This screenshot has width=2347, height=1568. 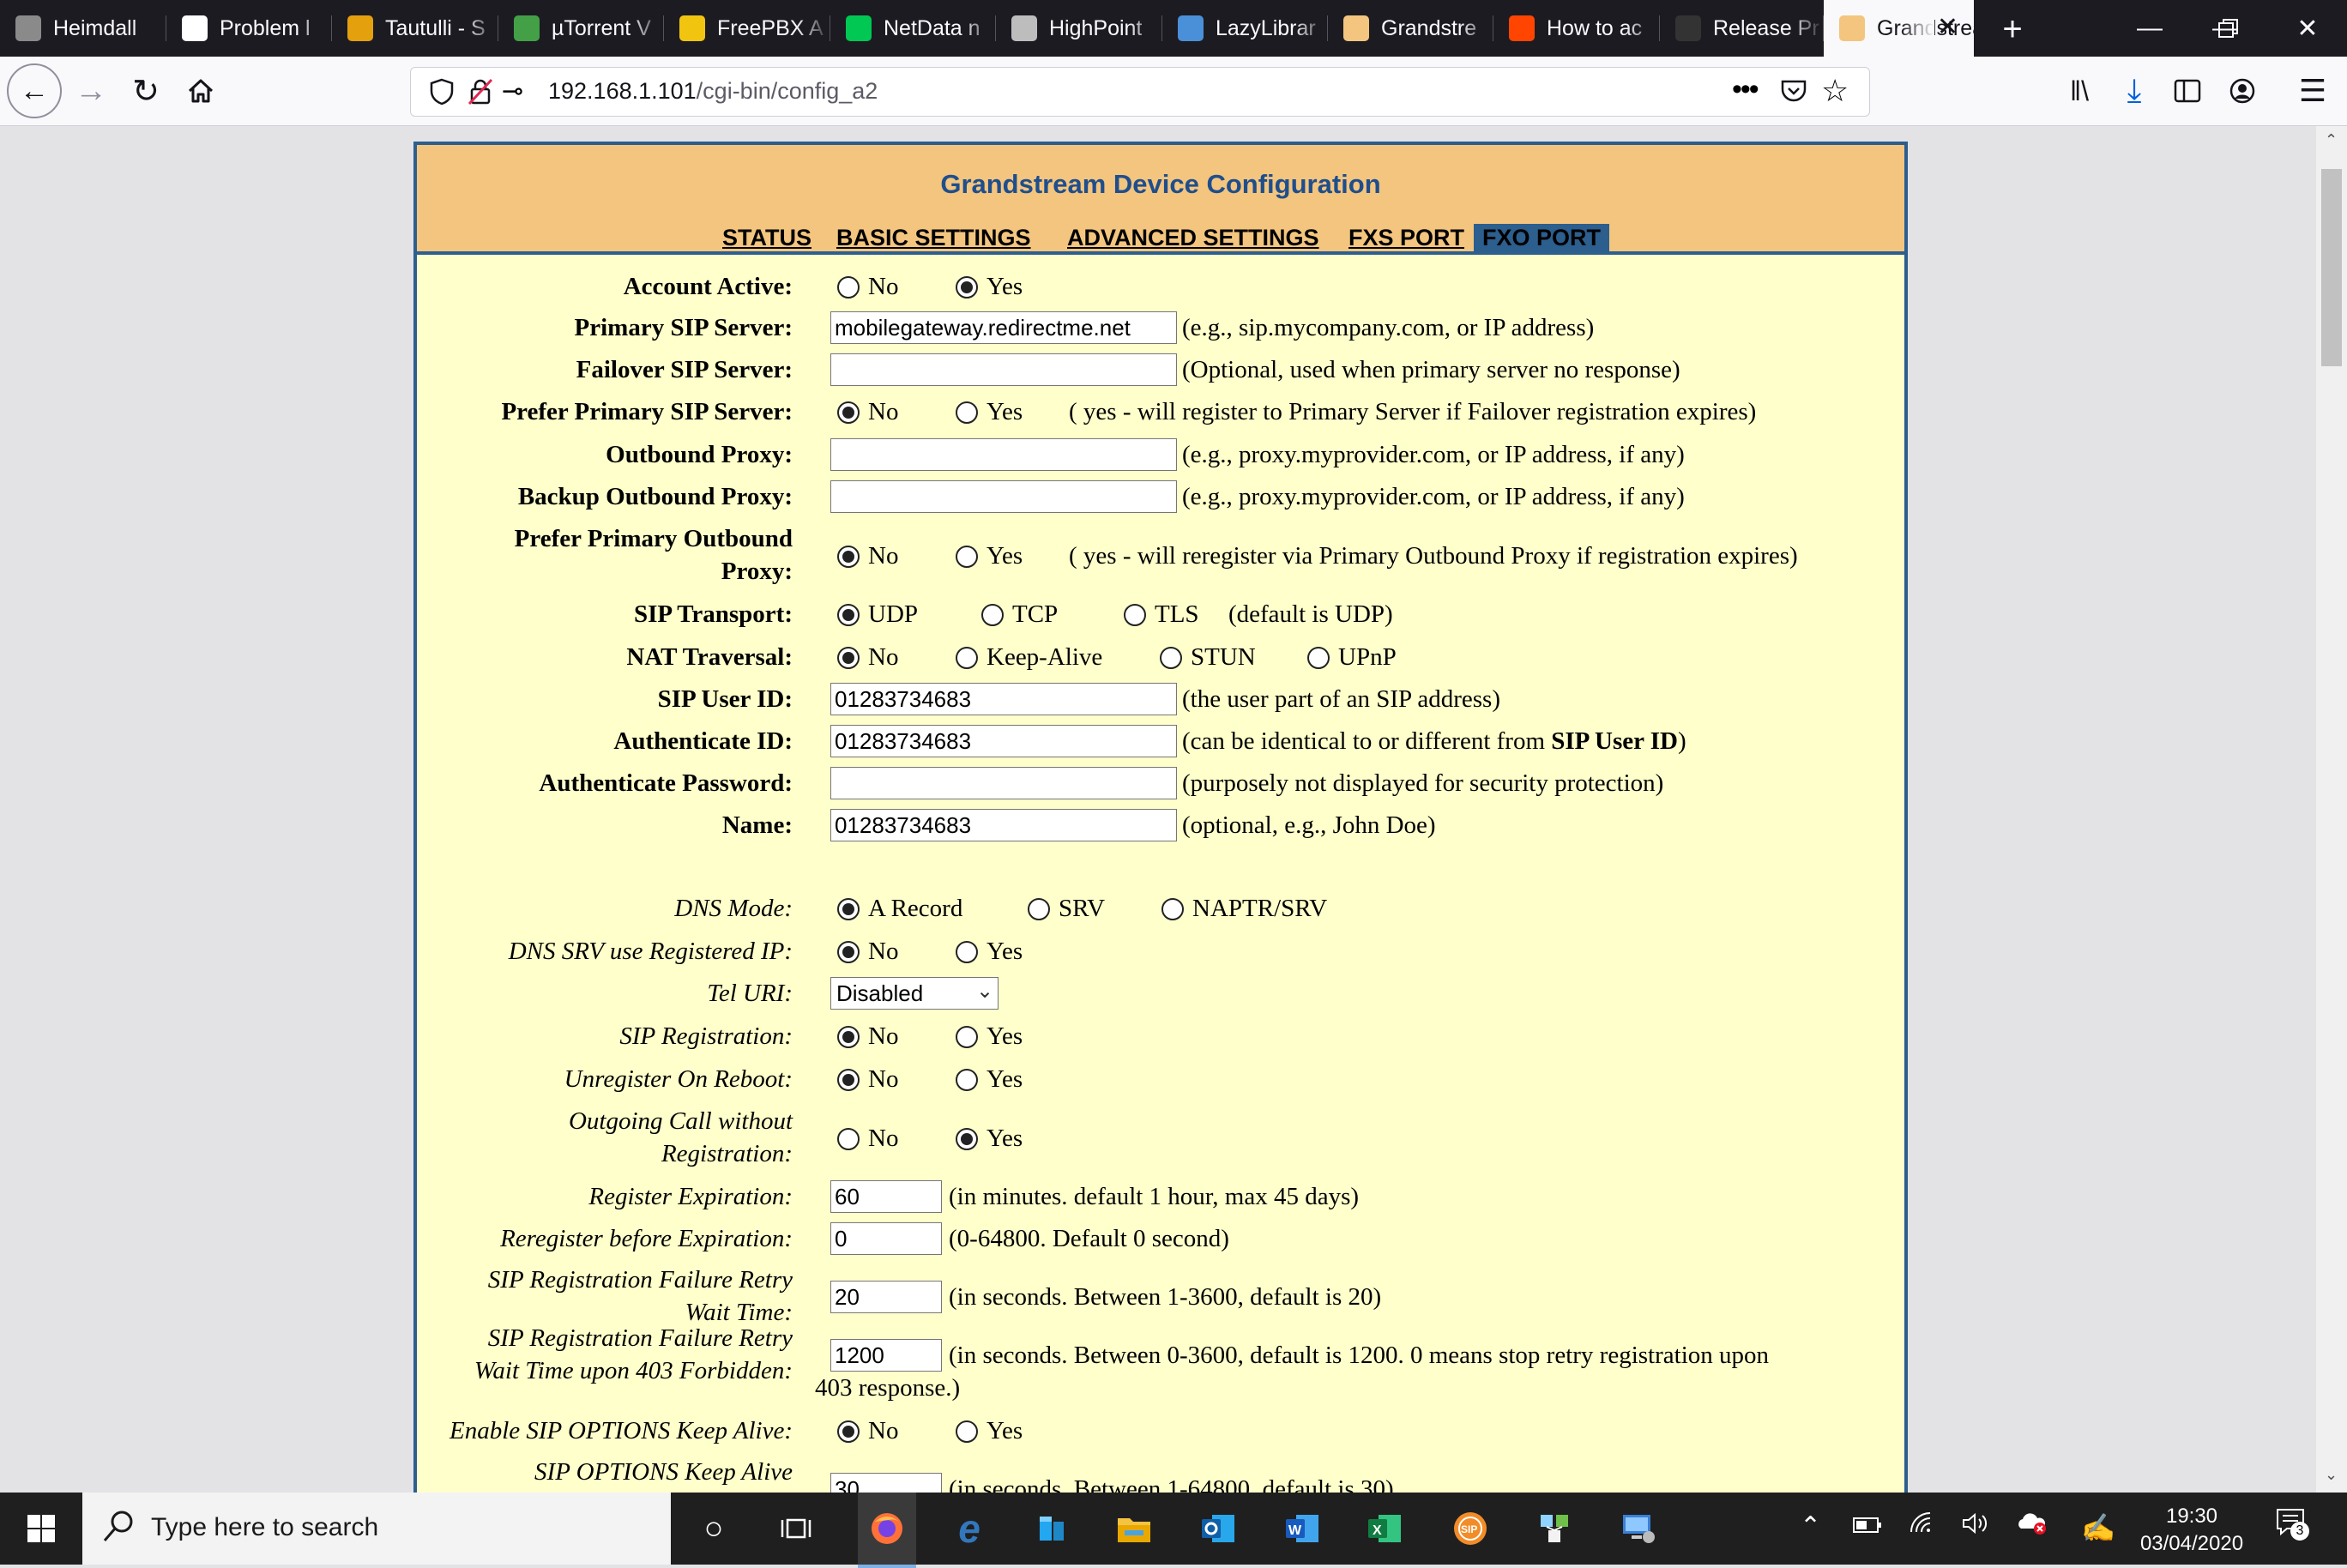 What do you see at coordinates (1003, 328) in the screenshot?
I see `primary_sip-input: mobilegateway.redirectme.net` at bounding box center [1003, 328].